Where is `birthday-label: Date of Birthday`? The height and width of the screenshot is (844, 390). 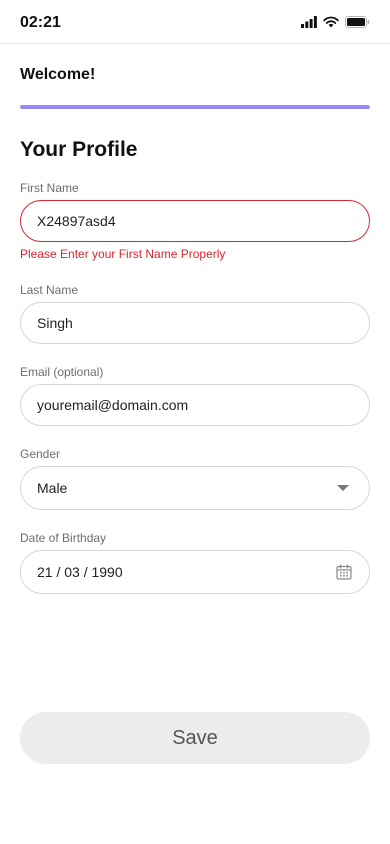
birthday-label: Date of Birthday is located at coordinates (63, 538).